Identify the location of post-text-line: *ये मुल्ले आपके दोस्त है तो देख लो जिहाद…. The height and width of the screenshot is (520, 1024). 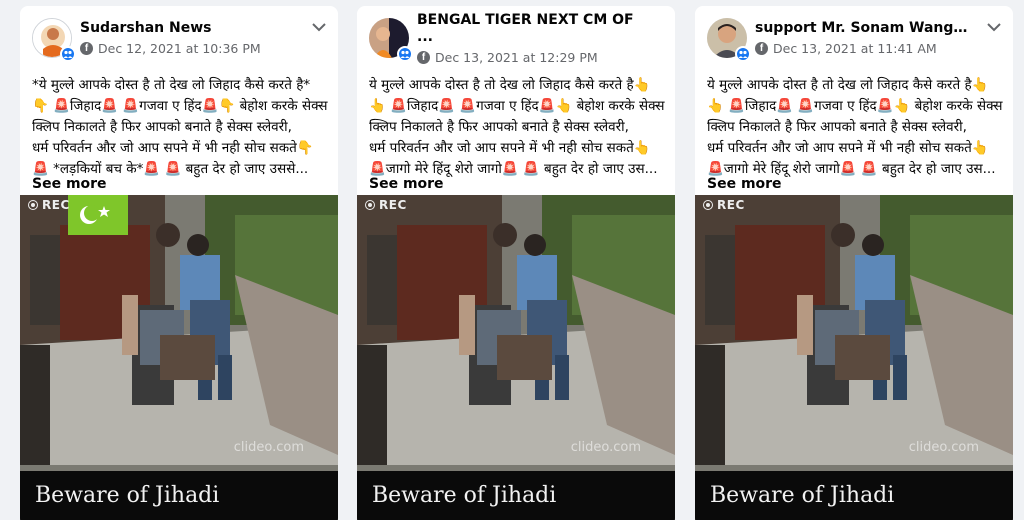
(171, 85).